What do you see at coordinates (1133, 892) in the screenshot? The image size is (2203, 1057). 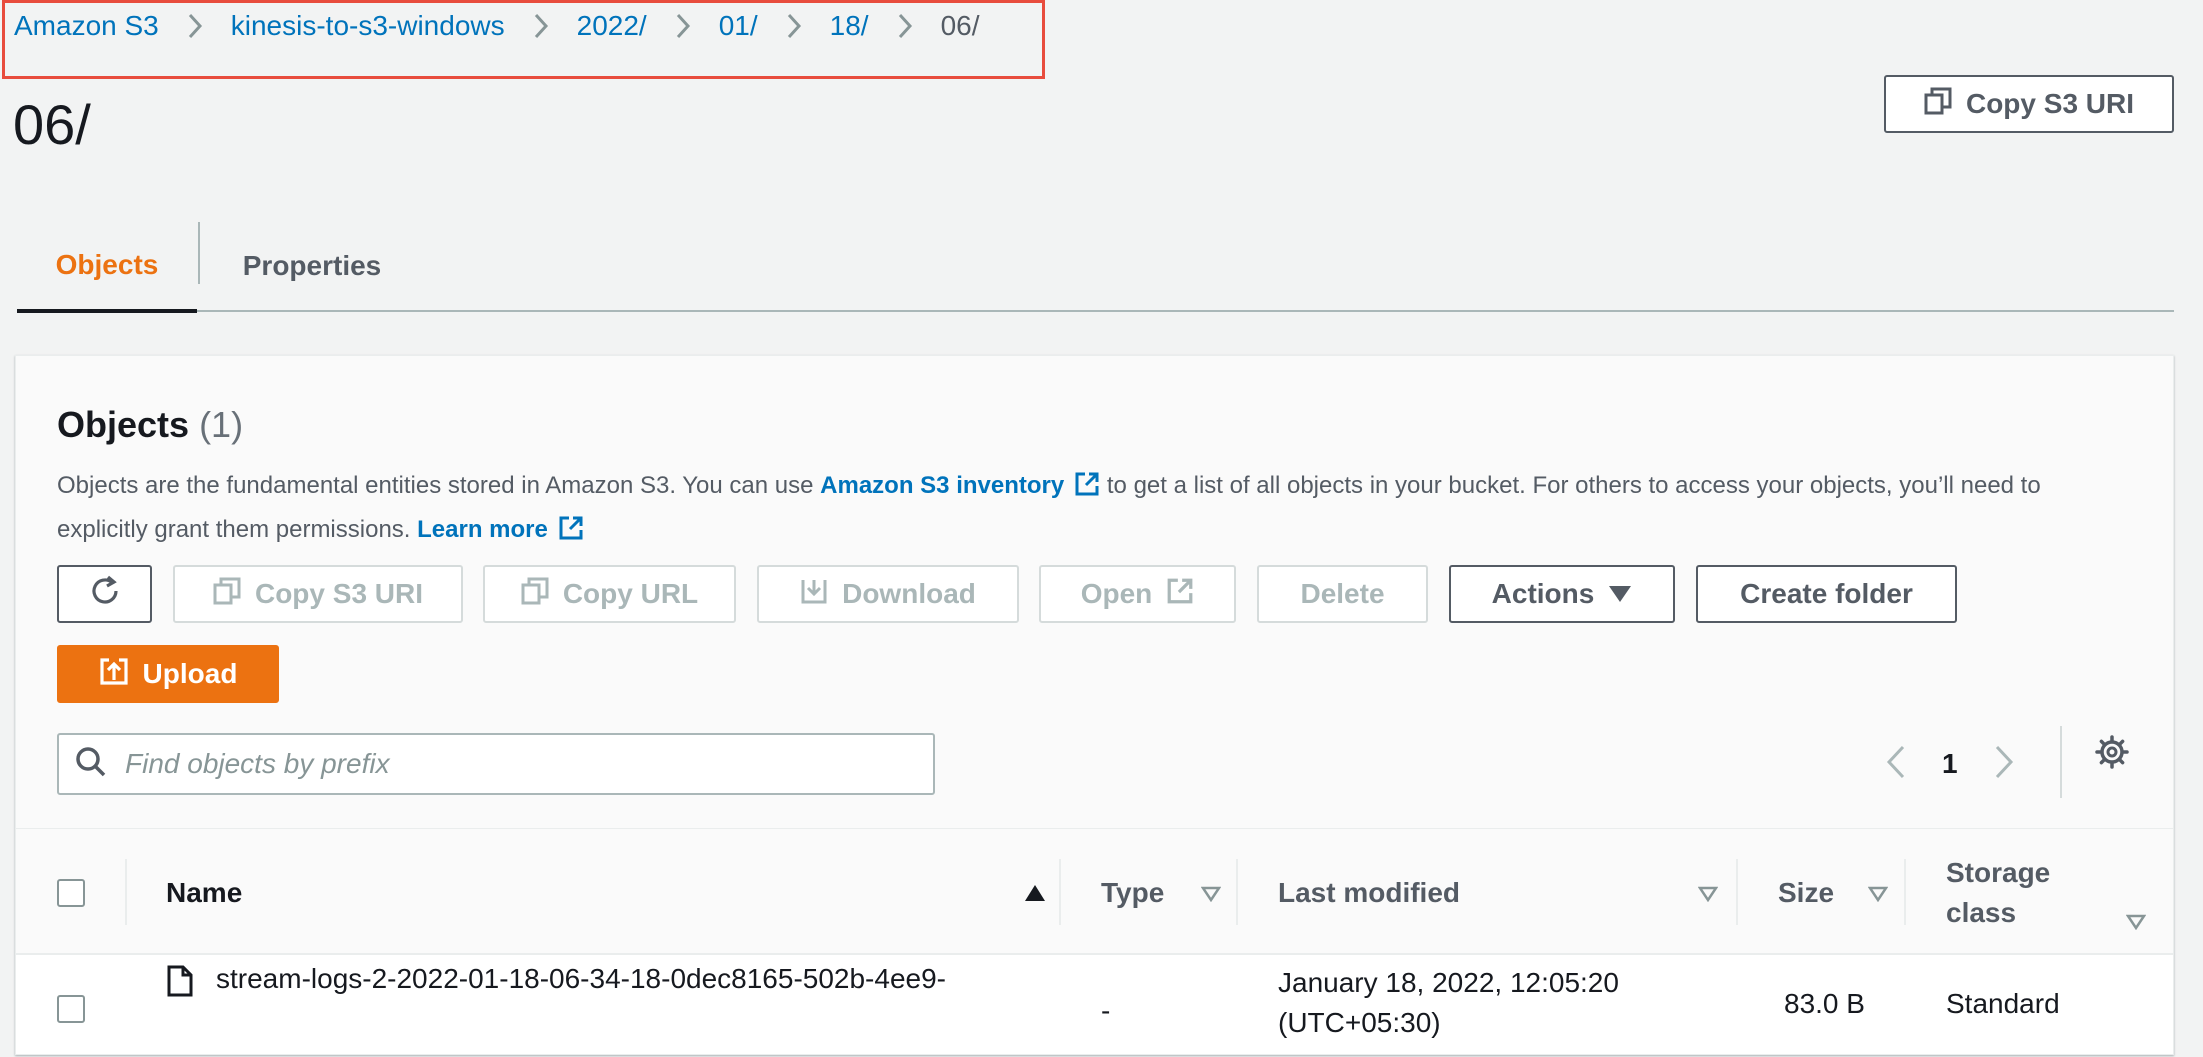 I see `column-type-label: Type` at bounding box center [1133, 892].